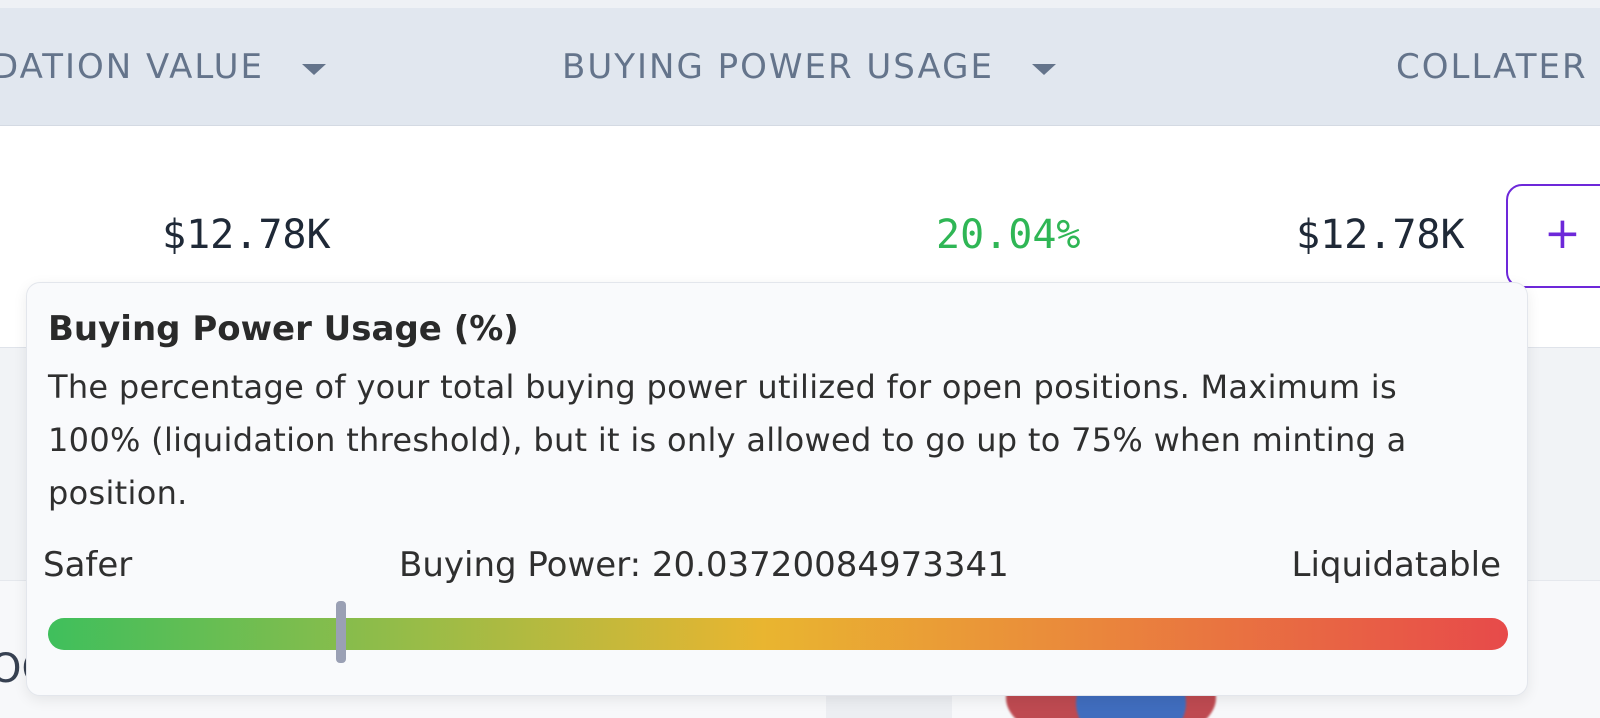  Describe the element at coordinates (340, 632) in the screenshot. I see `gauge-marker` at that location.